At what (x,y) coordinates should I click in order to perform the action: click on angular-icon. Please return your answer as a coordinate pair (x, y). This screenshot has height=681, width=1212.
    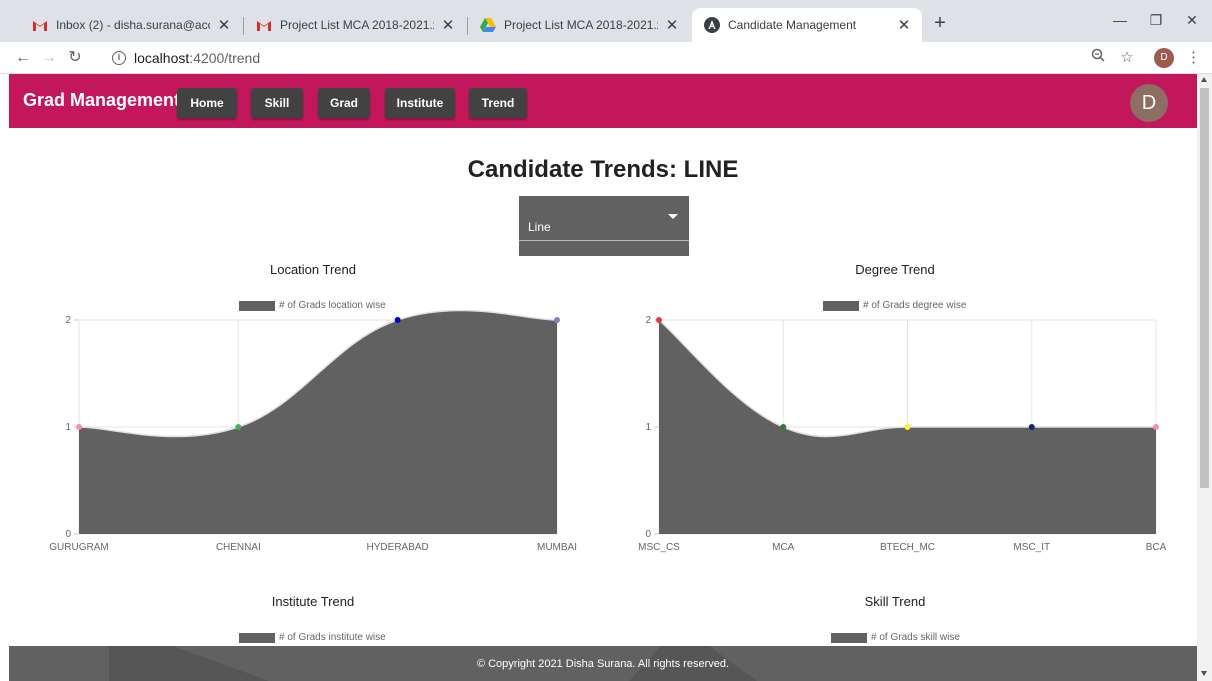
    Looking at the image, I should click on (712, 25).